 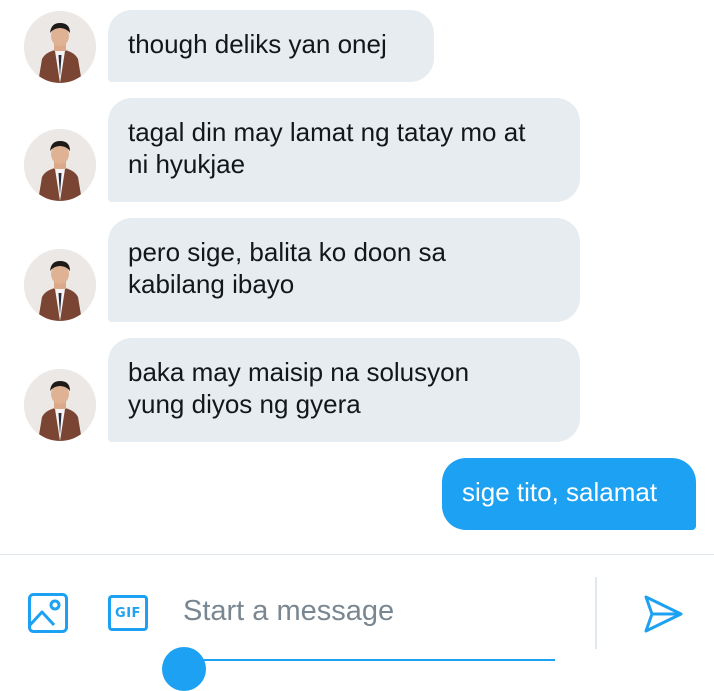 What do you see at coordinates (369, 660) in the screenshot?
I see `input-underline` at bounding box center [369, 660].